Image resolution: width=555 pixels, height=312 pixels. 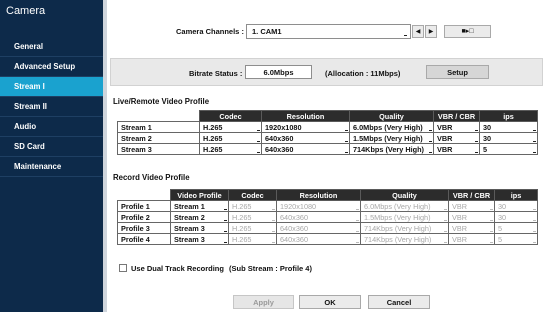 I want to click on setup-button-label: Setup, so click(x=457, y=72).